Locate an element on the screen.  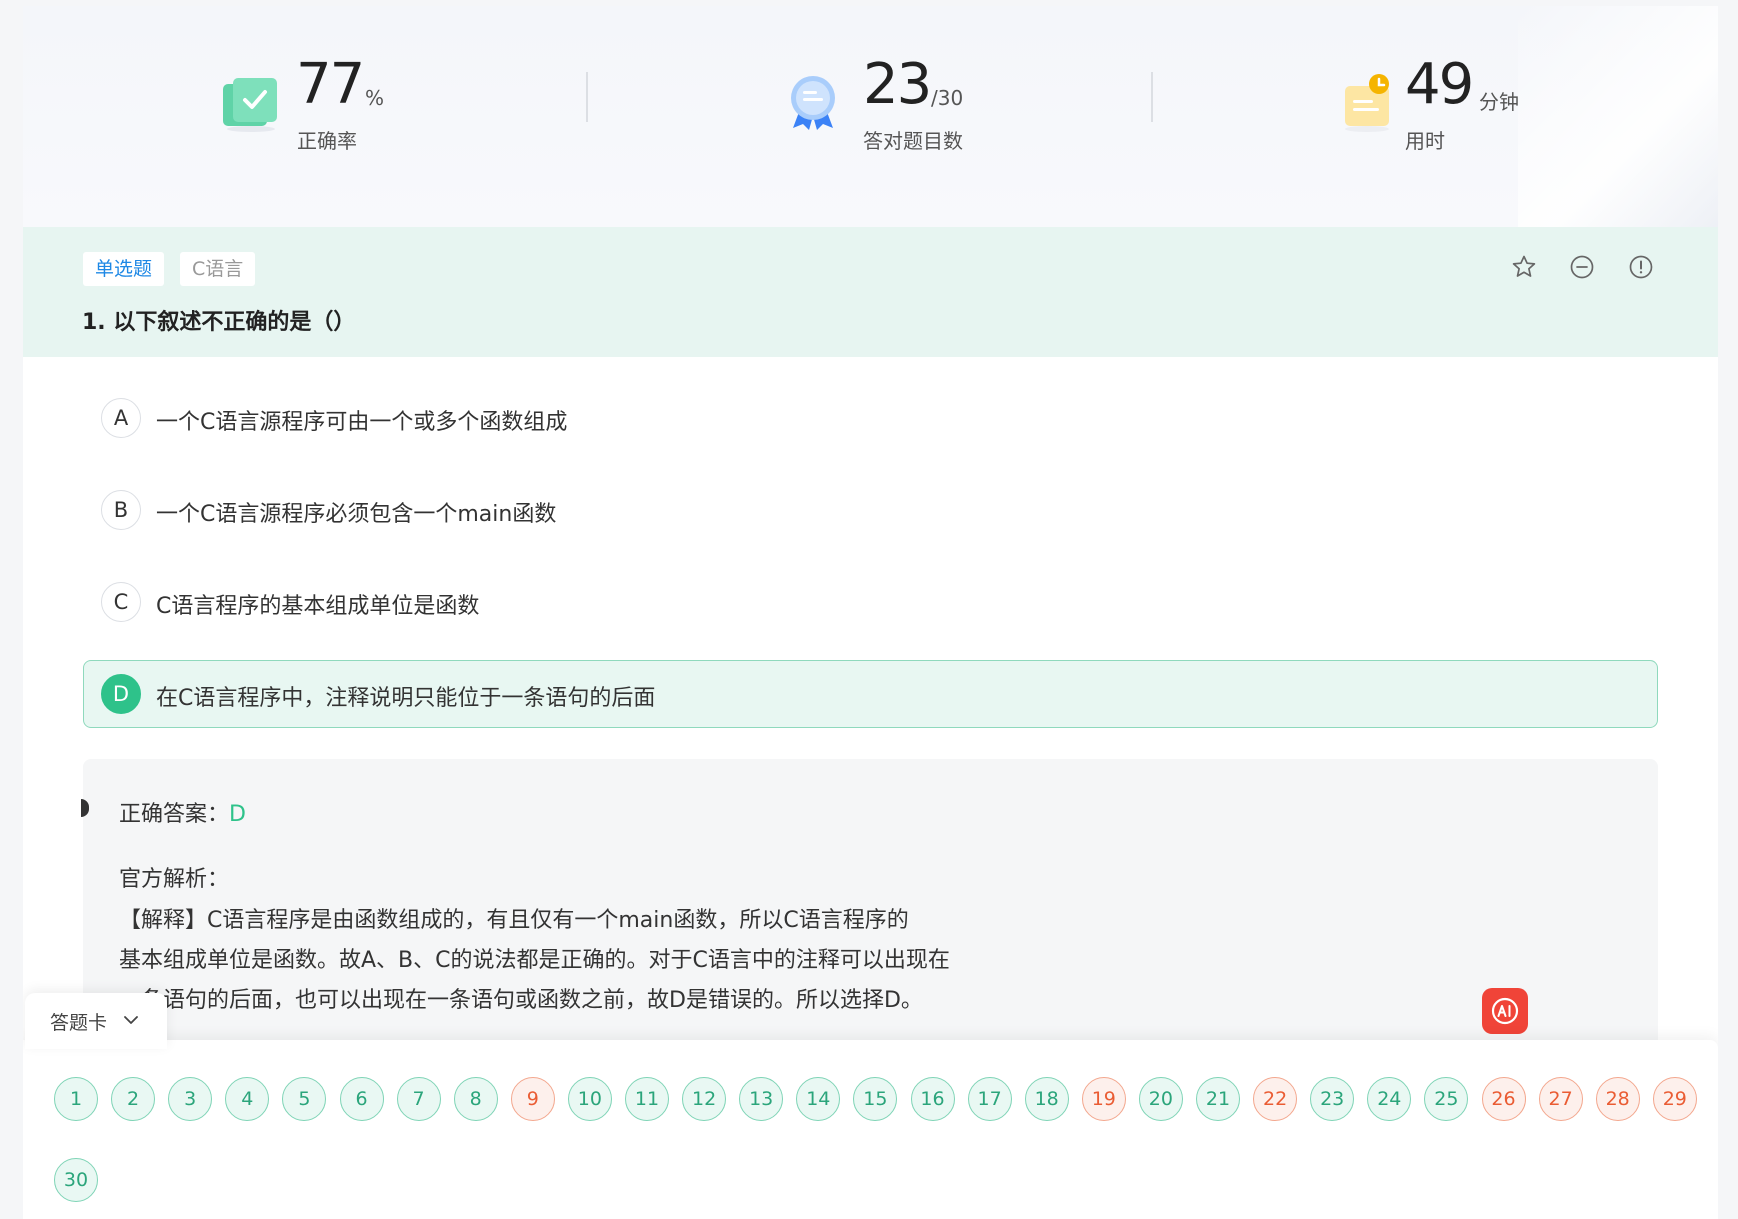
question-number-button: 11 is located at coordinates (647, 1099).